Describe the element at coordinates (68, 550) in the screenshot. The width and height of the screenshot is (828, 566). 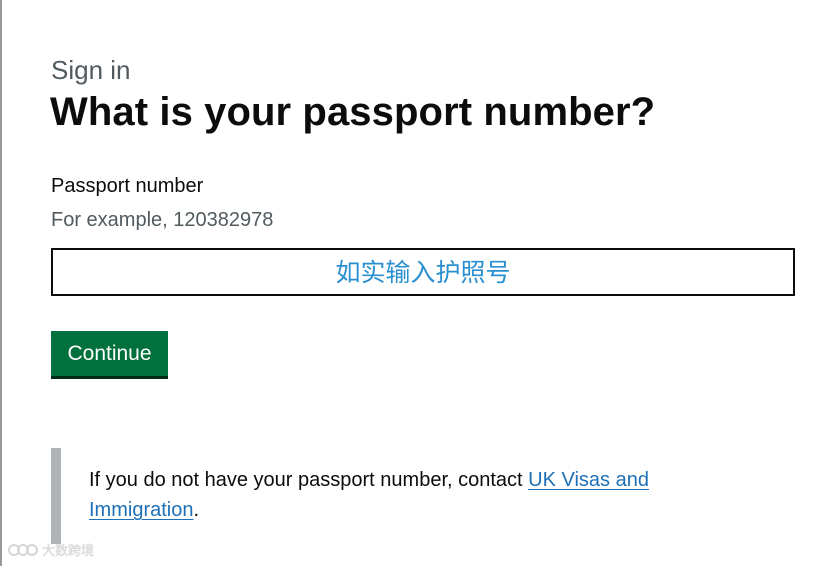
I see `watermark-text: 大数跨境` at that location.